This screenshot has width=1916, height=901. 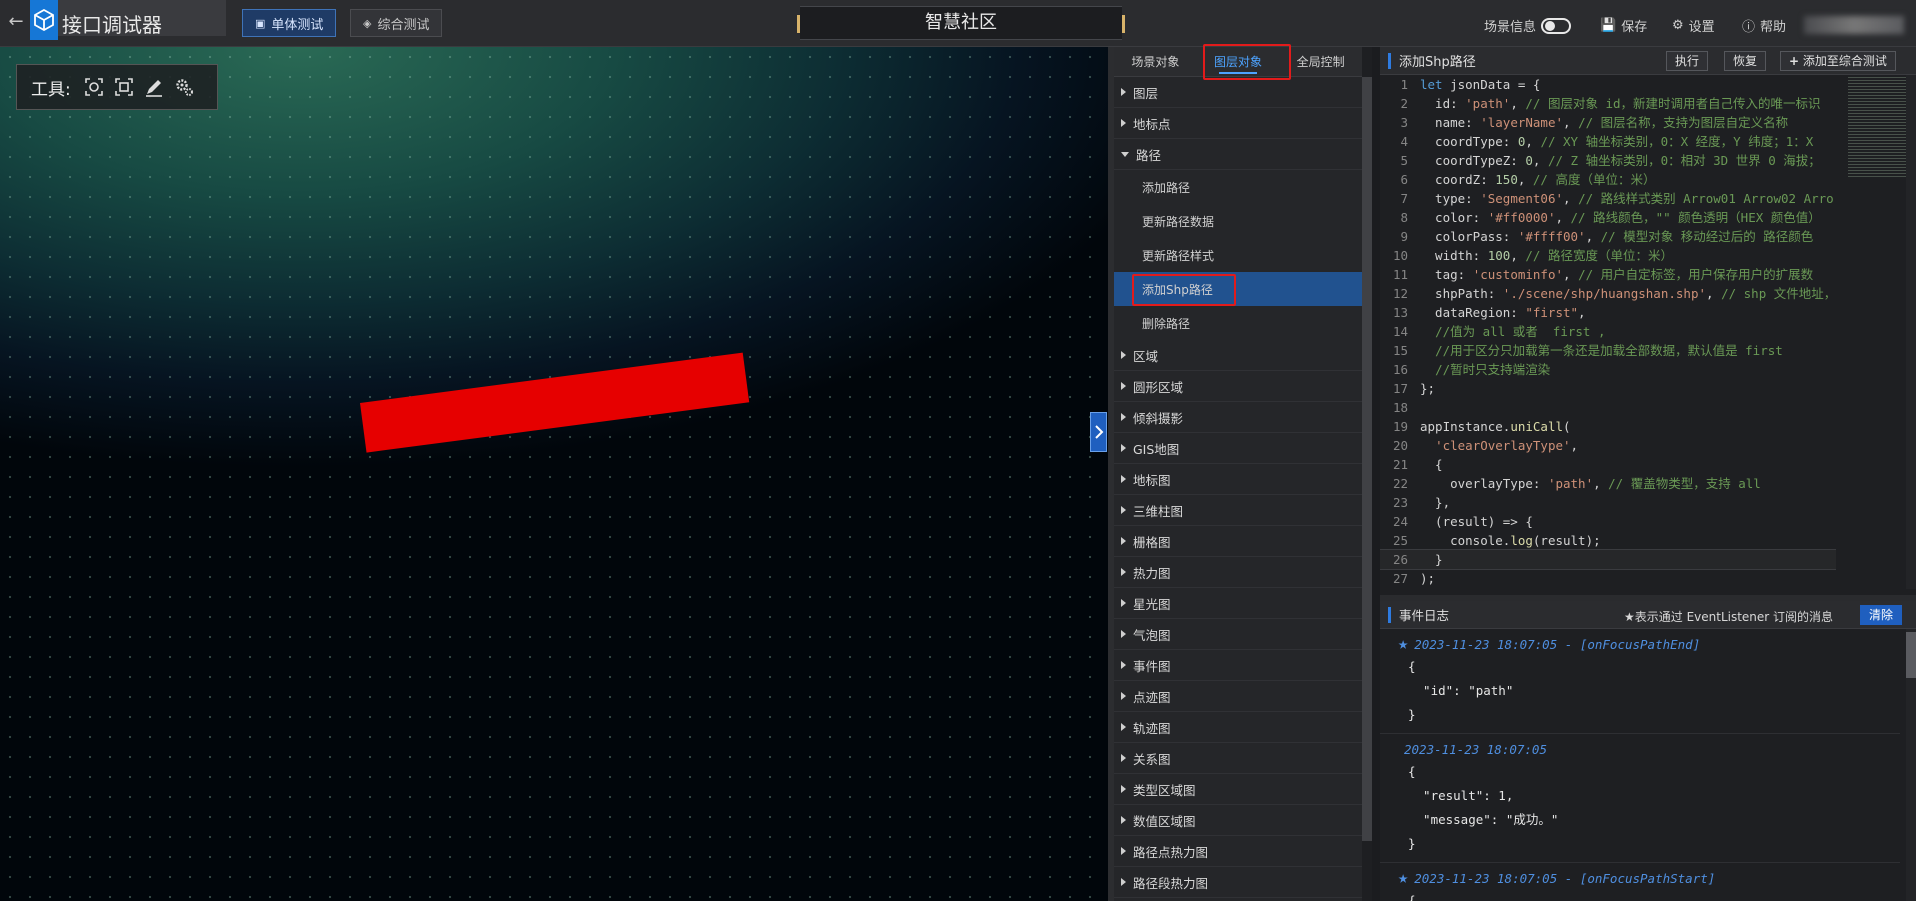 I want to click on code-scrollbar, so click(x=1911, y=332).